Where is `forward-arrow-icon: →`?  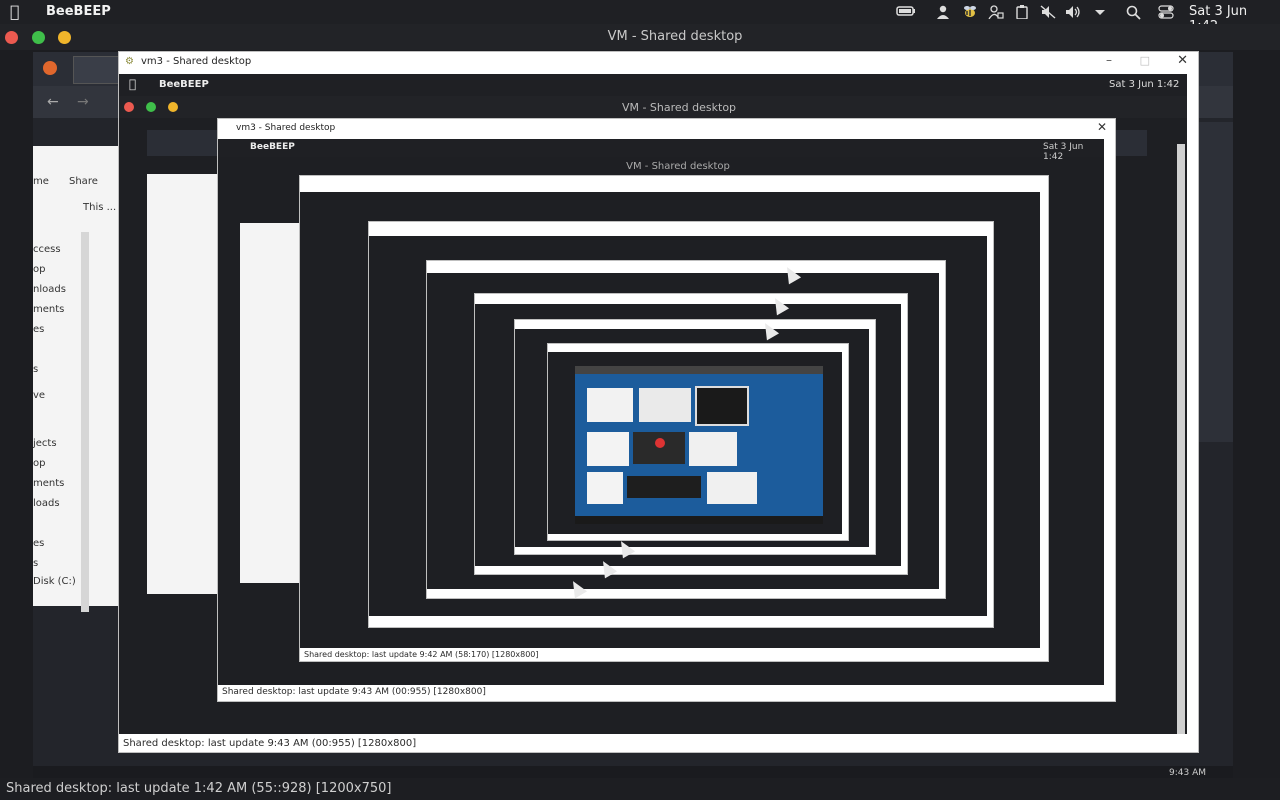
forward-arrow-icon: → is located at coordinates (83, 102).